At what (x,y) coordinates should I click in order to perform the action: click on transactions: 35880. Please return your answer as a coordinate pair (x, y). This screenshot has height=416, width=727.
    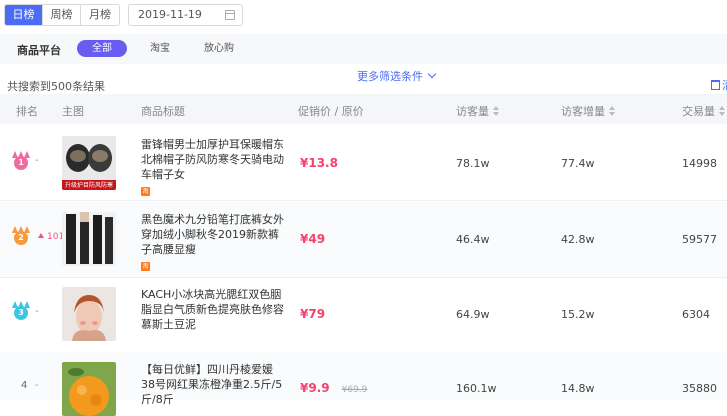
    Looking at the image, I should click on (699, 388).